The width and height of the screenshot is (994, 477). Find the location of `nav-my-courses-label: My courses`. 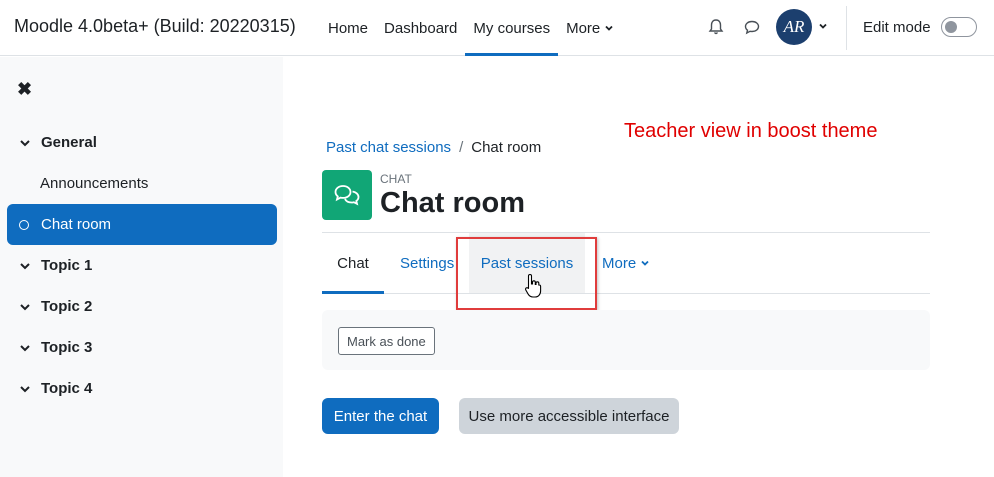

nav-my-courses-label: My courses is located at coordinates (512, 28).